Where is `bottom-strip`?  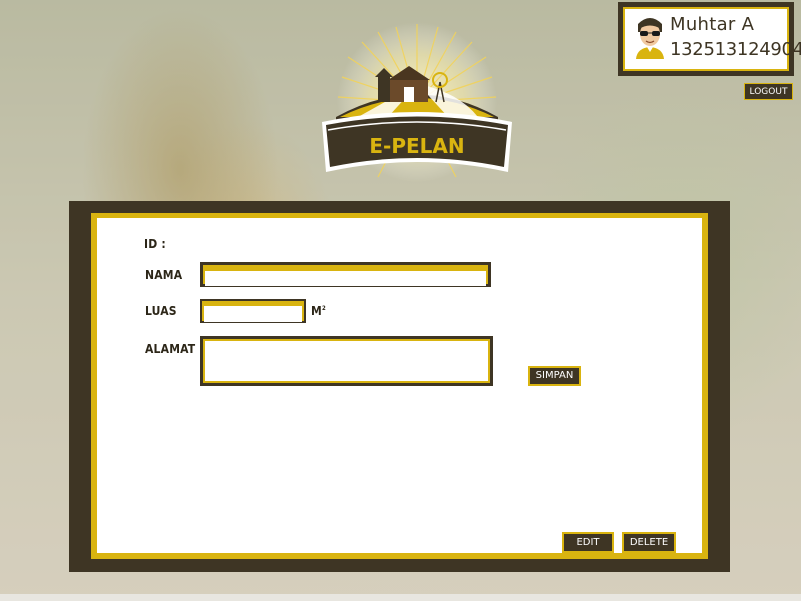
bottom-strip is located at coordinates (400, 597).